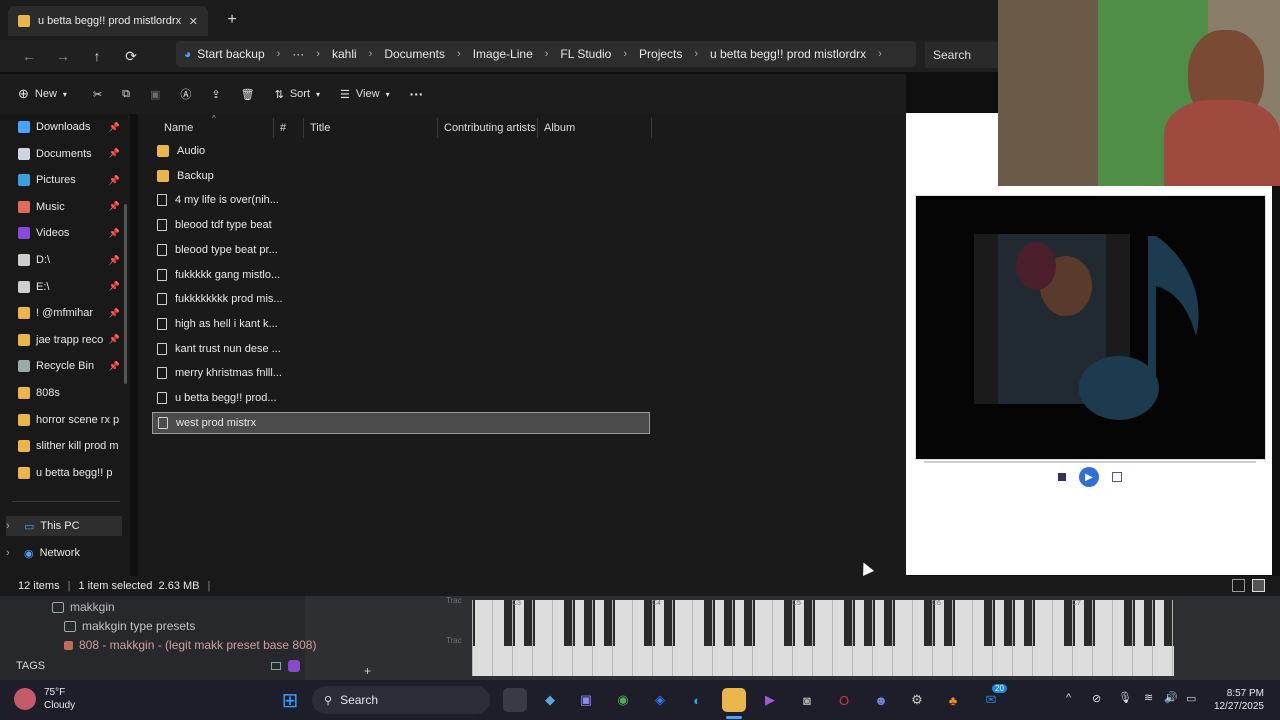 Image resolution: width=1280 pixels, height=720 pixels. Describe the element at coordinates (401, 176) in the screenshot. I see `file-row: Backup` at that location.